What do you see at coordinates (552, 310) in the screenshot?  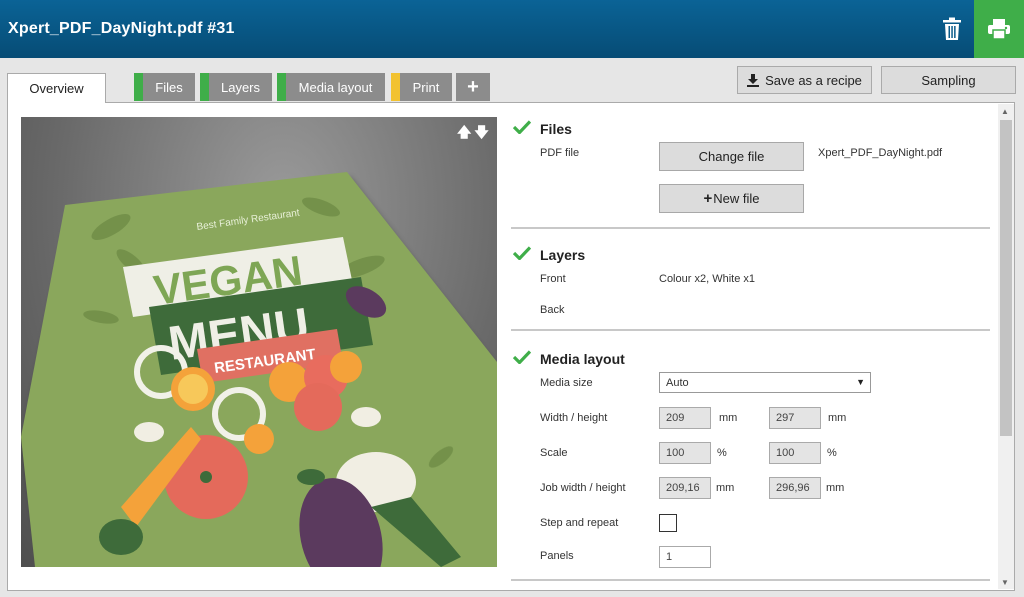 I see `back-label: Back` at bounding box center [552, 310].